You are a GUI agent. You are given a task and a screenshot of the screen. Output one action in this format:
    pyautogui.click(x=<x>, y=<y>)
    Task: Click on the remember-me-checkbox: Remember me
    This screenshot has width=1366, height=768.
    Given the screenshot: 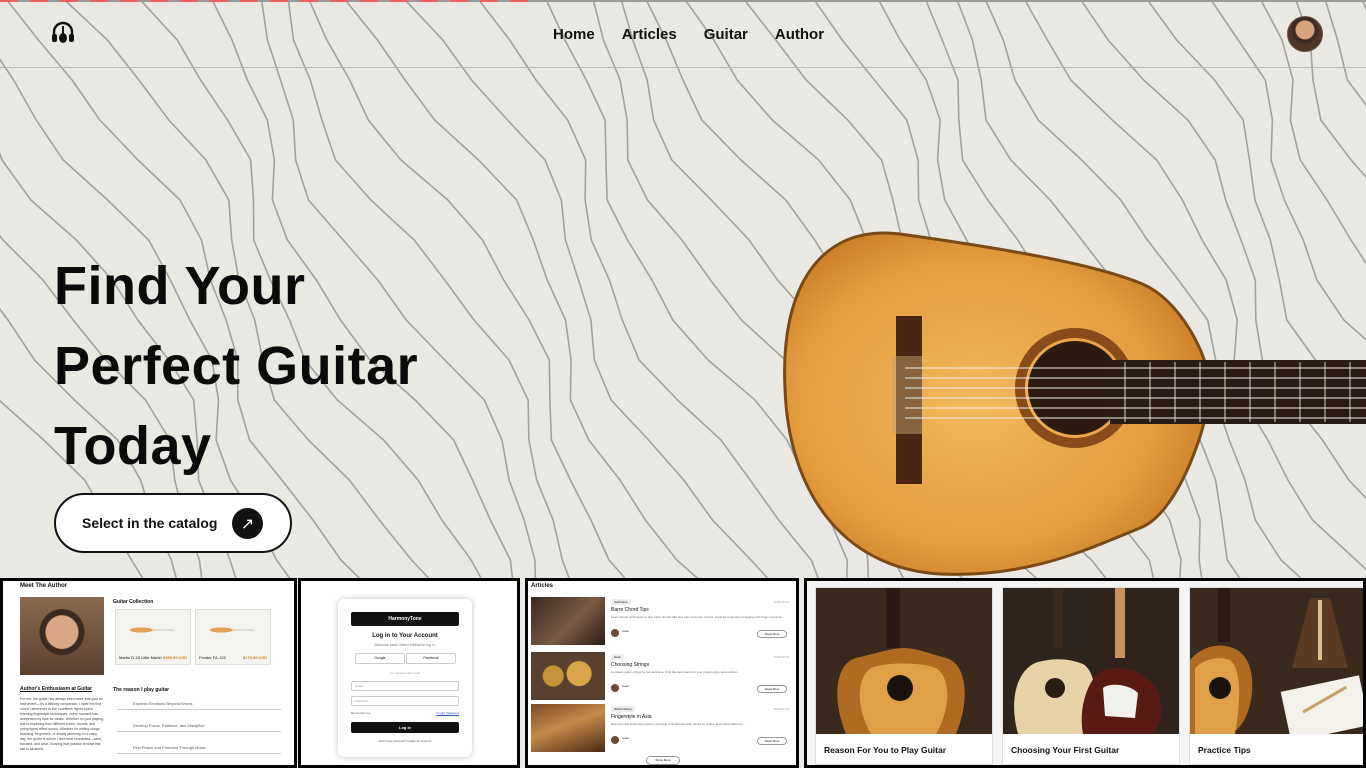 What is the action you would take?
    pyautogui.click(x=361, y=713)
    